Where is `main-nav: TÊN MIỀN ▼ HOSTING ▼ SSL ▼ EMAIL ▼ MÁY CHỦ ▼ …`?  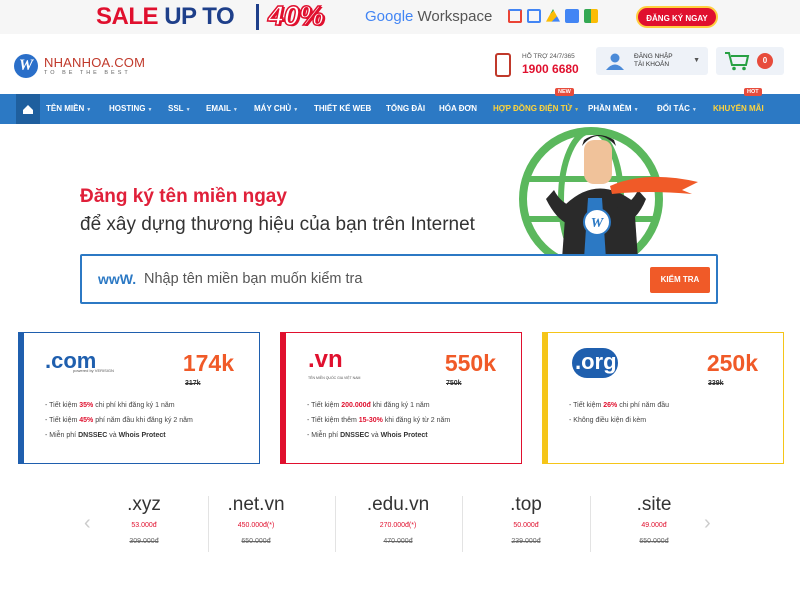
main-nav: TÊN MIỀN ▼ HOSTING ▼ SSL ▼ EMAIL ▼ MÁY CHỦ ▼ … is located at coordinates (400, 109).